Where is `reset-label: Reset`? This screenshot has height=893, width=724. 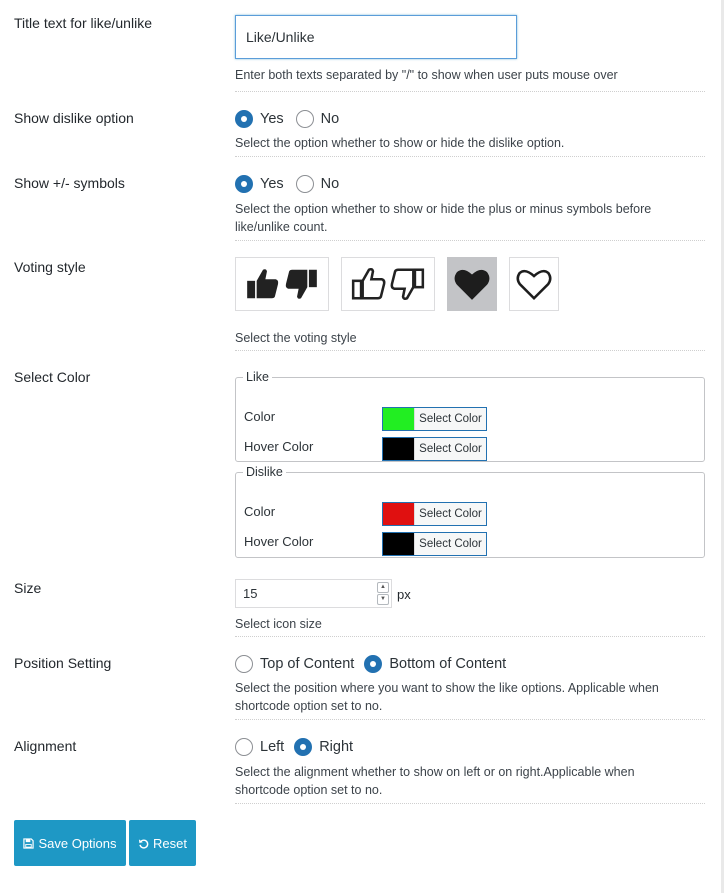 reset-label: Reset is located at coordinates (170, 843).